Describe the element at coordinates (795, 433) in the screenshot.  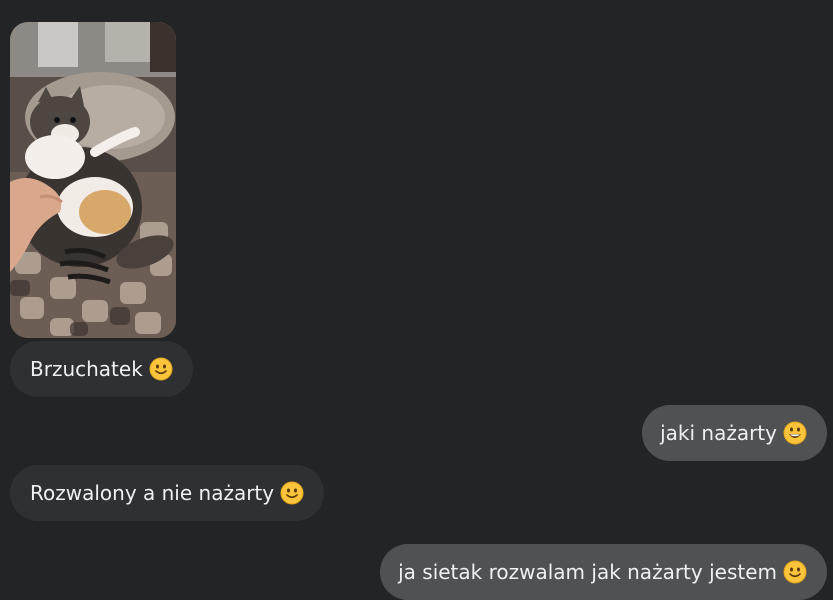
I see `grinning-face-icon` at that location.